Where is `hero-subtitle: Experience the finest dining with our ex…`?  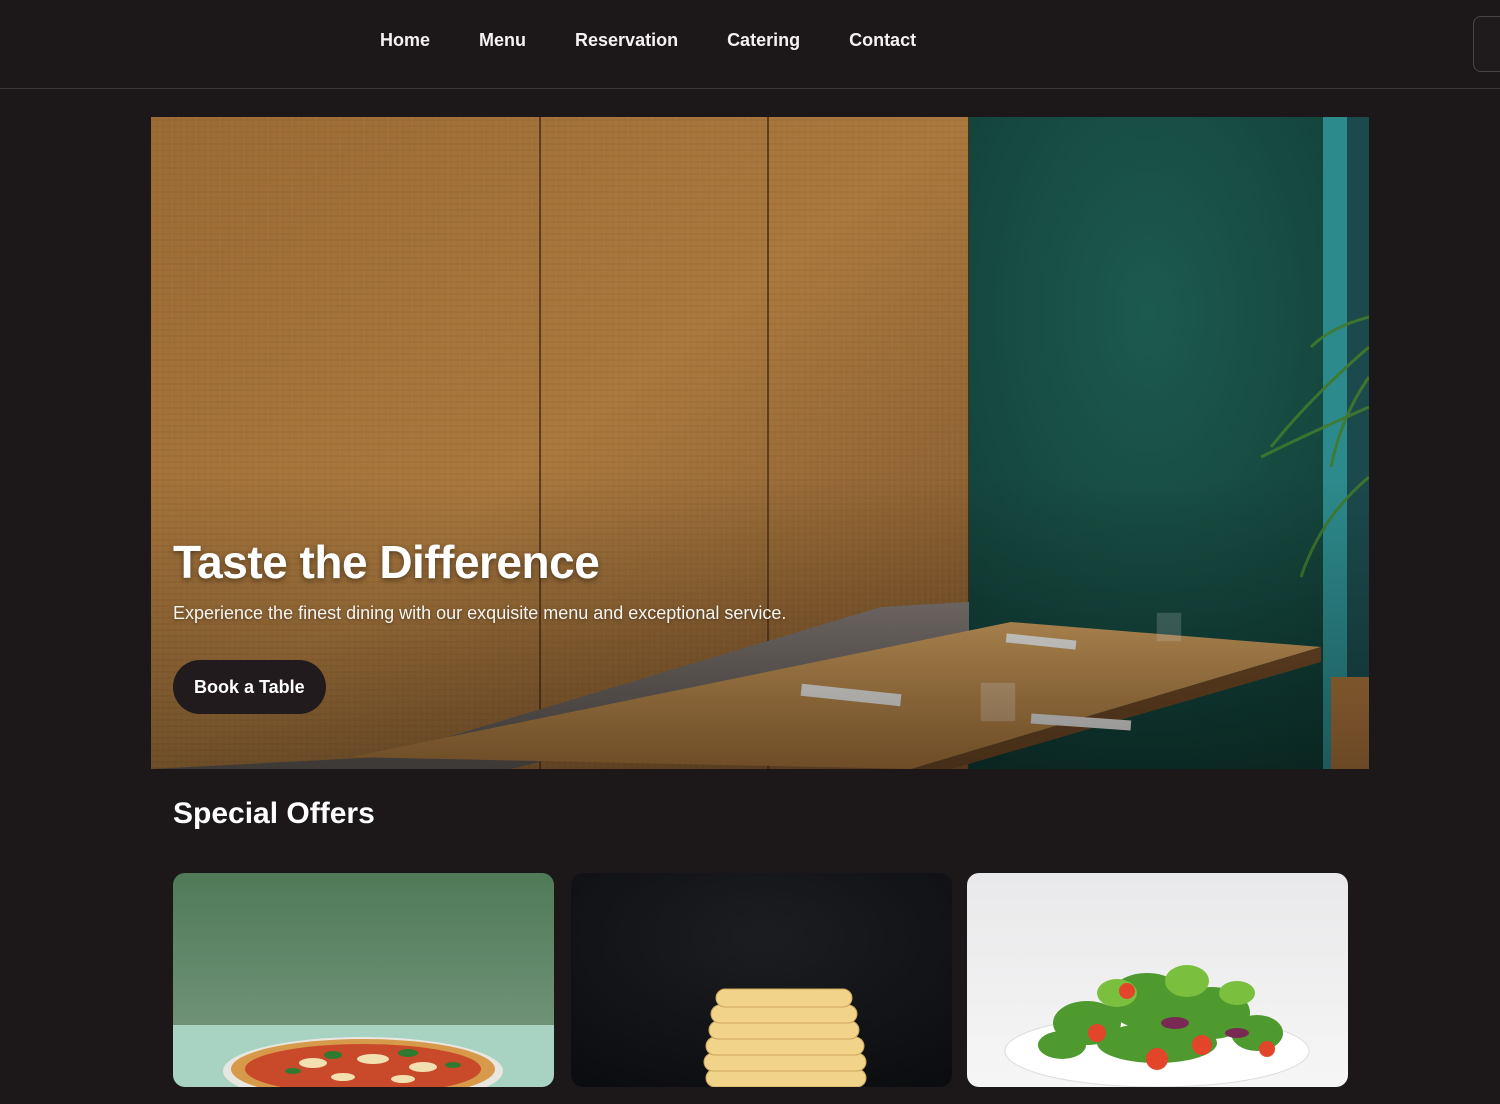
hero-subtitle: Experience the finest dining with our ex… is located at coordinates (480, 613).